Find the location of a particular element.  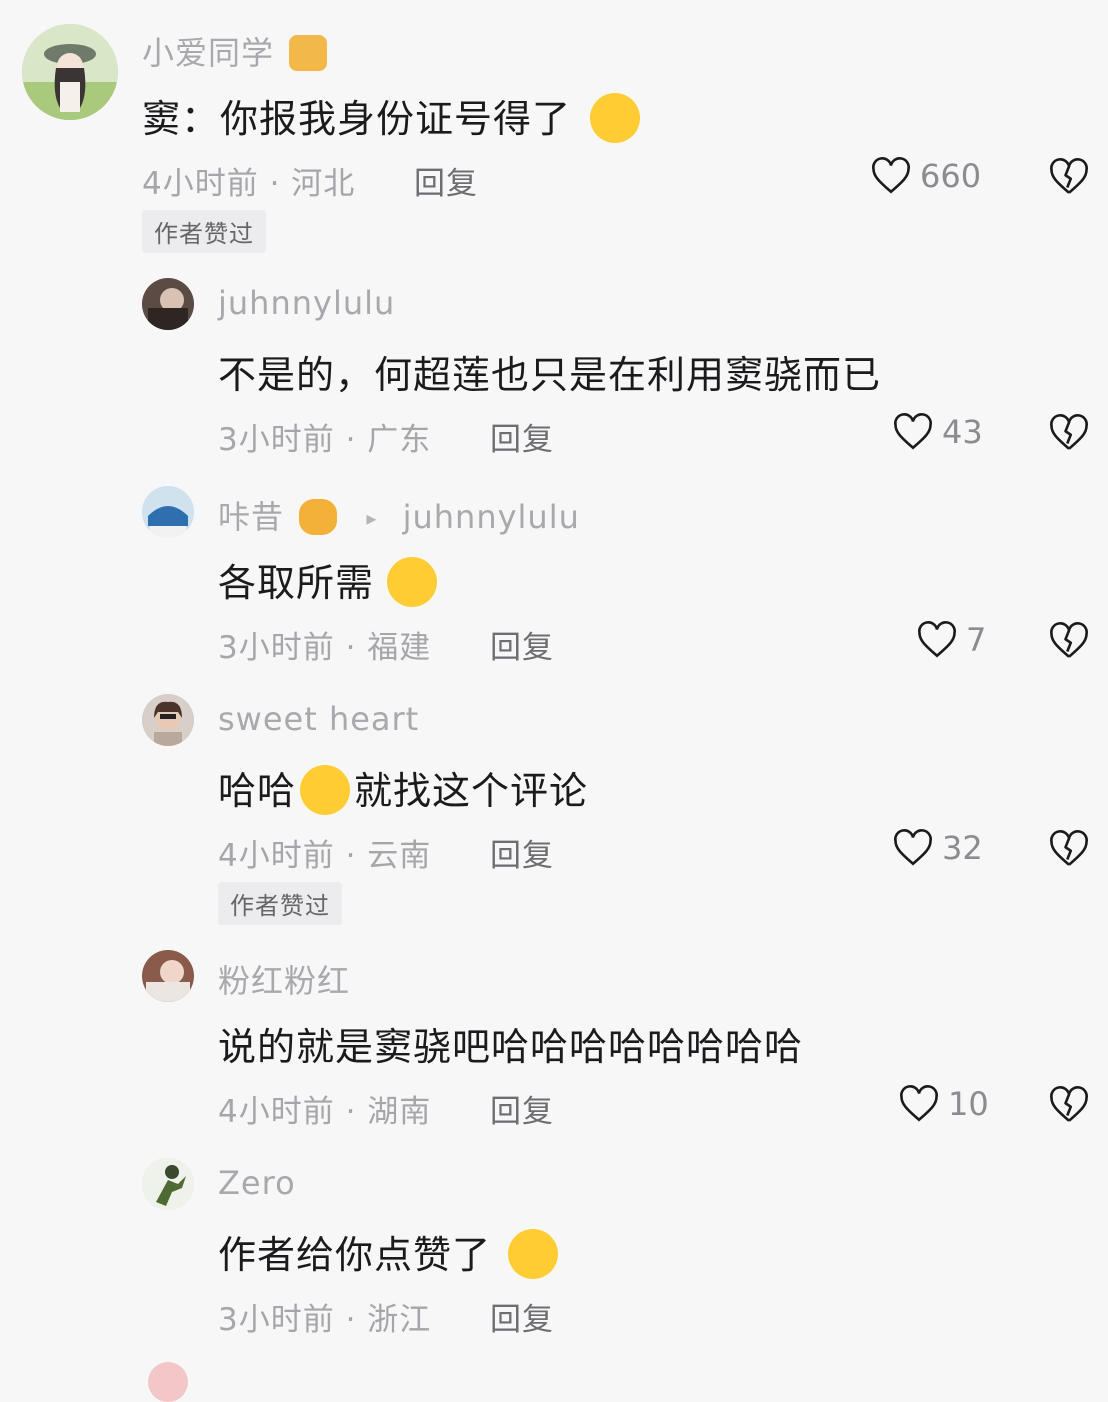

like-button: 43 is located at coordinates (937, 432).